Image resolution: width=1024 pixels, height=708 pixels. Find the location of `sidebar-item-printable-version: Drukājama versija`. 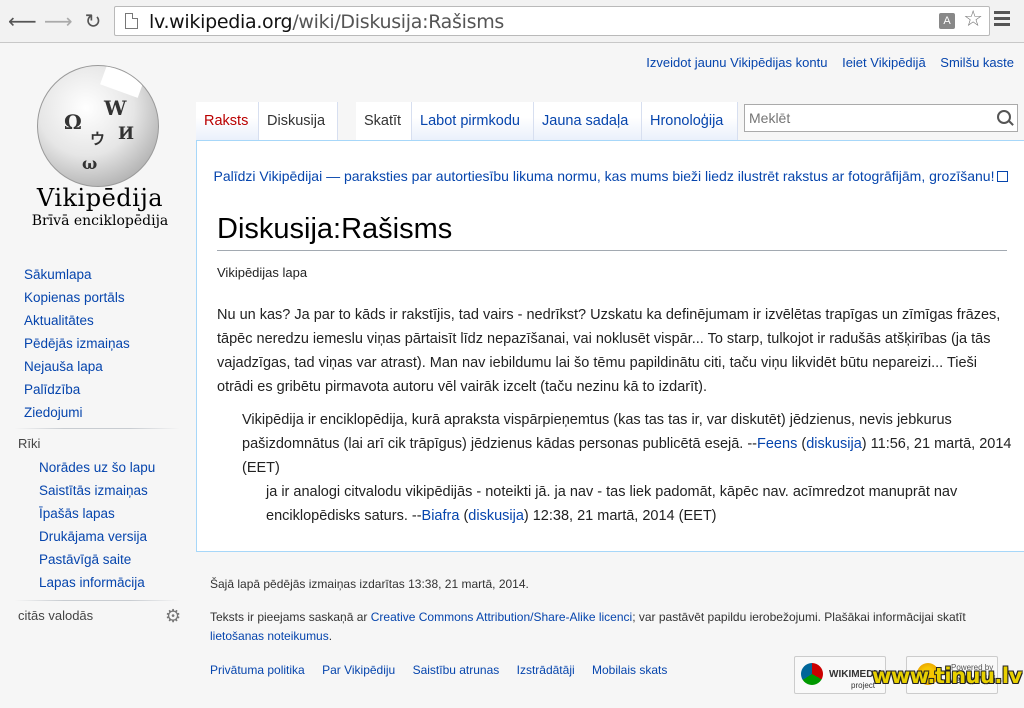

sidebar-item-printable-version: Drukājama versija is located at coordinates (97, 536).